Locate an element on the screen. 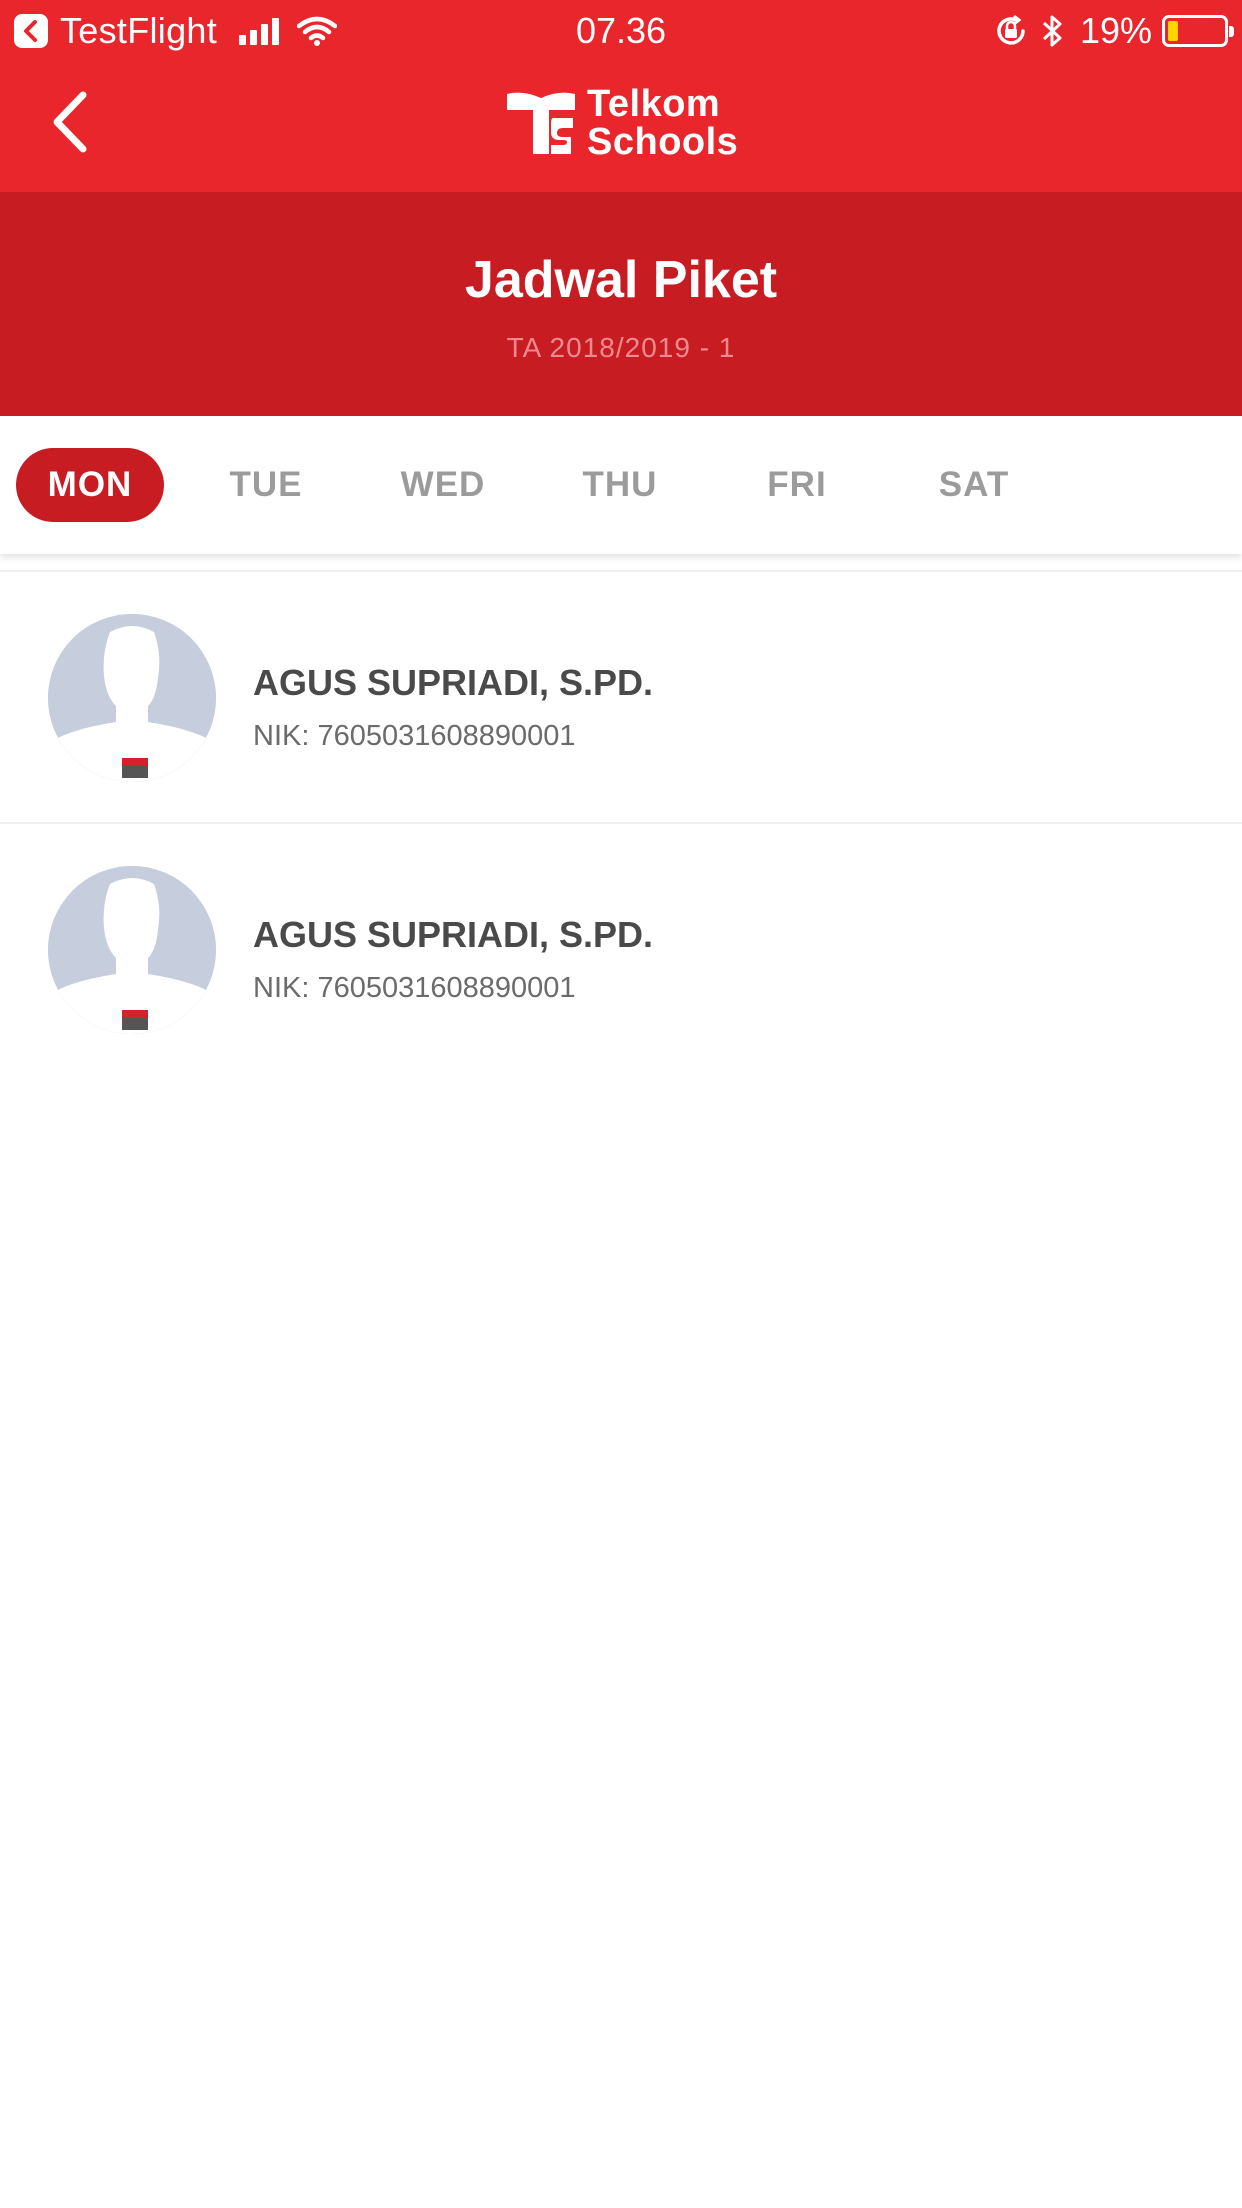 This screenshot has width=1242, height=2208. battery-level is located at coordinates (1173, 31).